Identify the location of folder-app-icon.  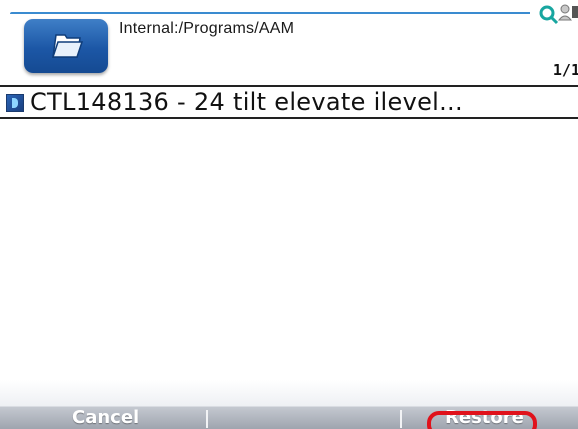
(66, 46).